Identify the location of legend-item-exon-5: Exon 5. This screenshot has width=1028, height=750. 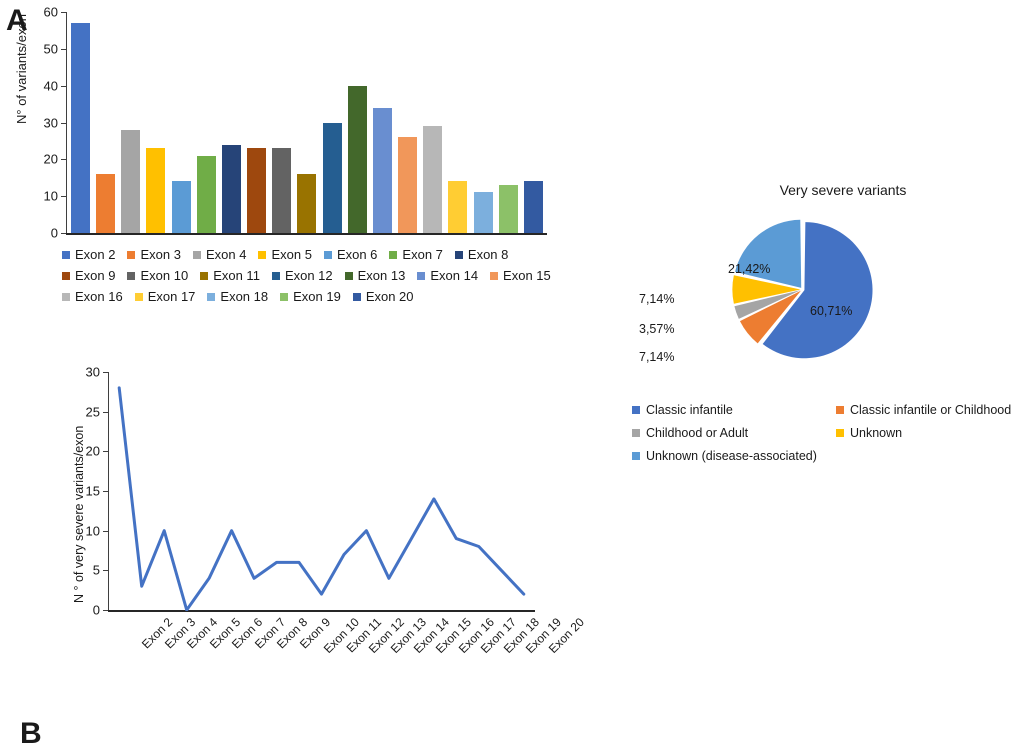
(285, 254).